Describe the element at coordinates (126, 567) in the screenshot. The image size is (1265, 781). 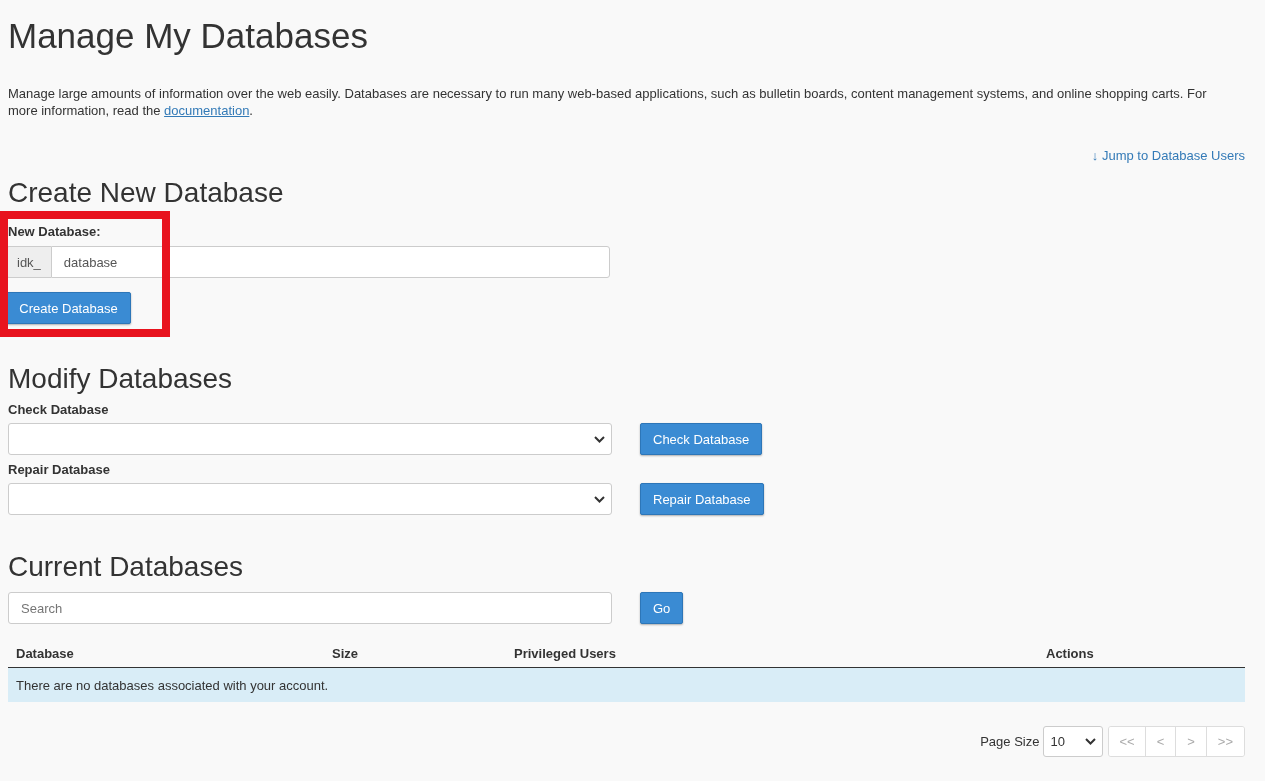
I see `section-heading: Current Databases` at that location.